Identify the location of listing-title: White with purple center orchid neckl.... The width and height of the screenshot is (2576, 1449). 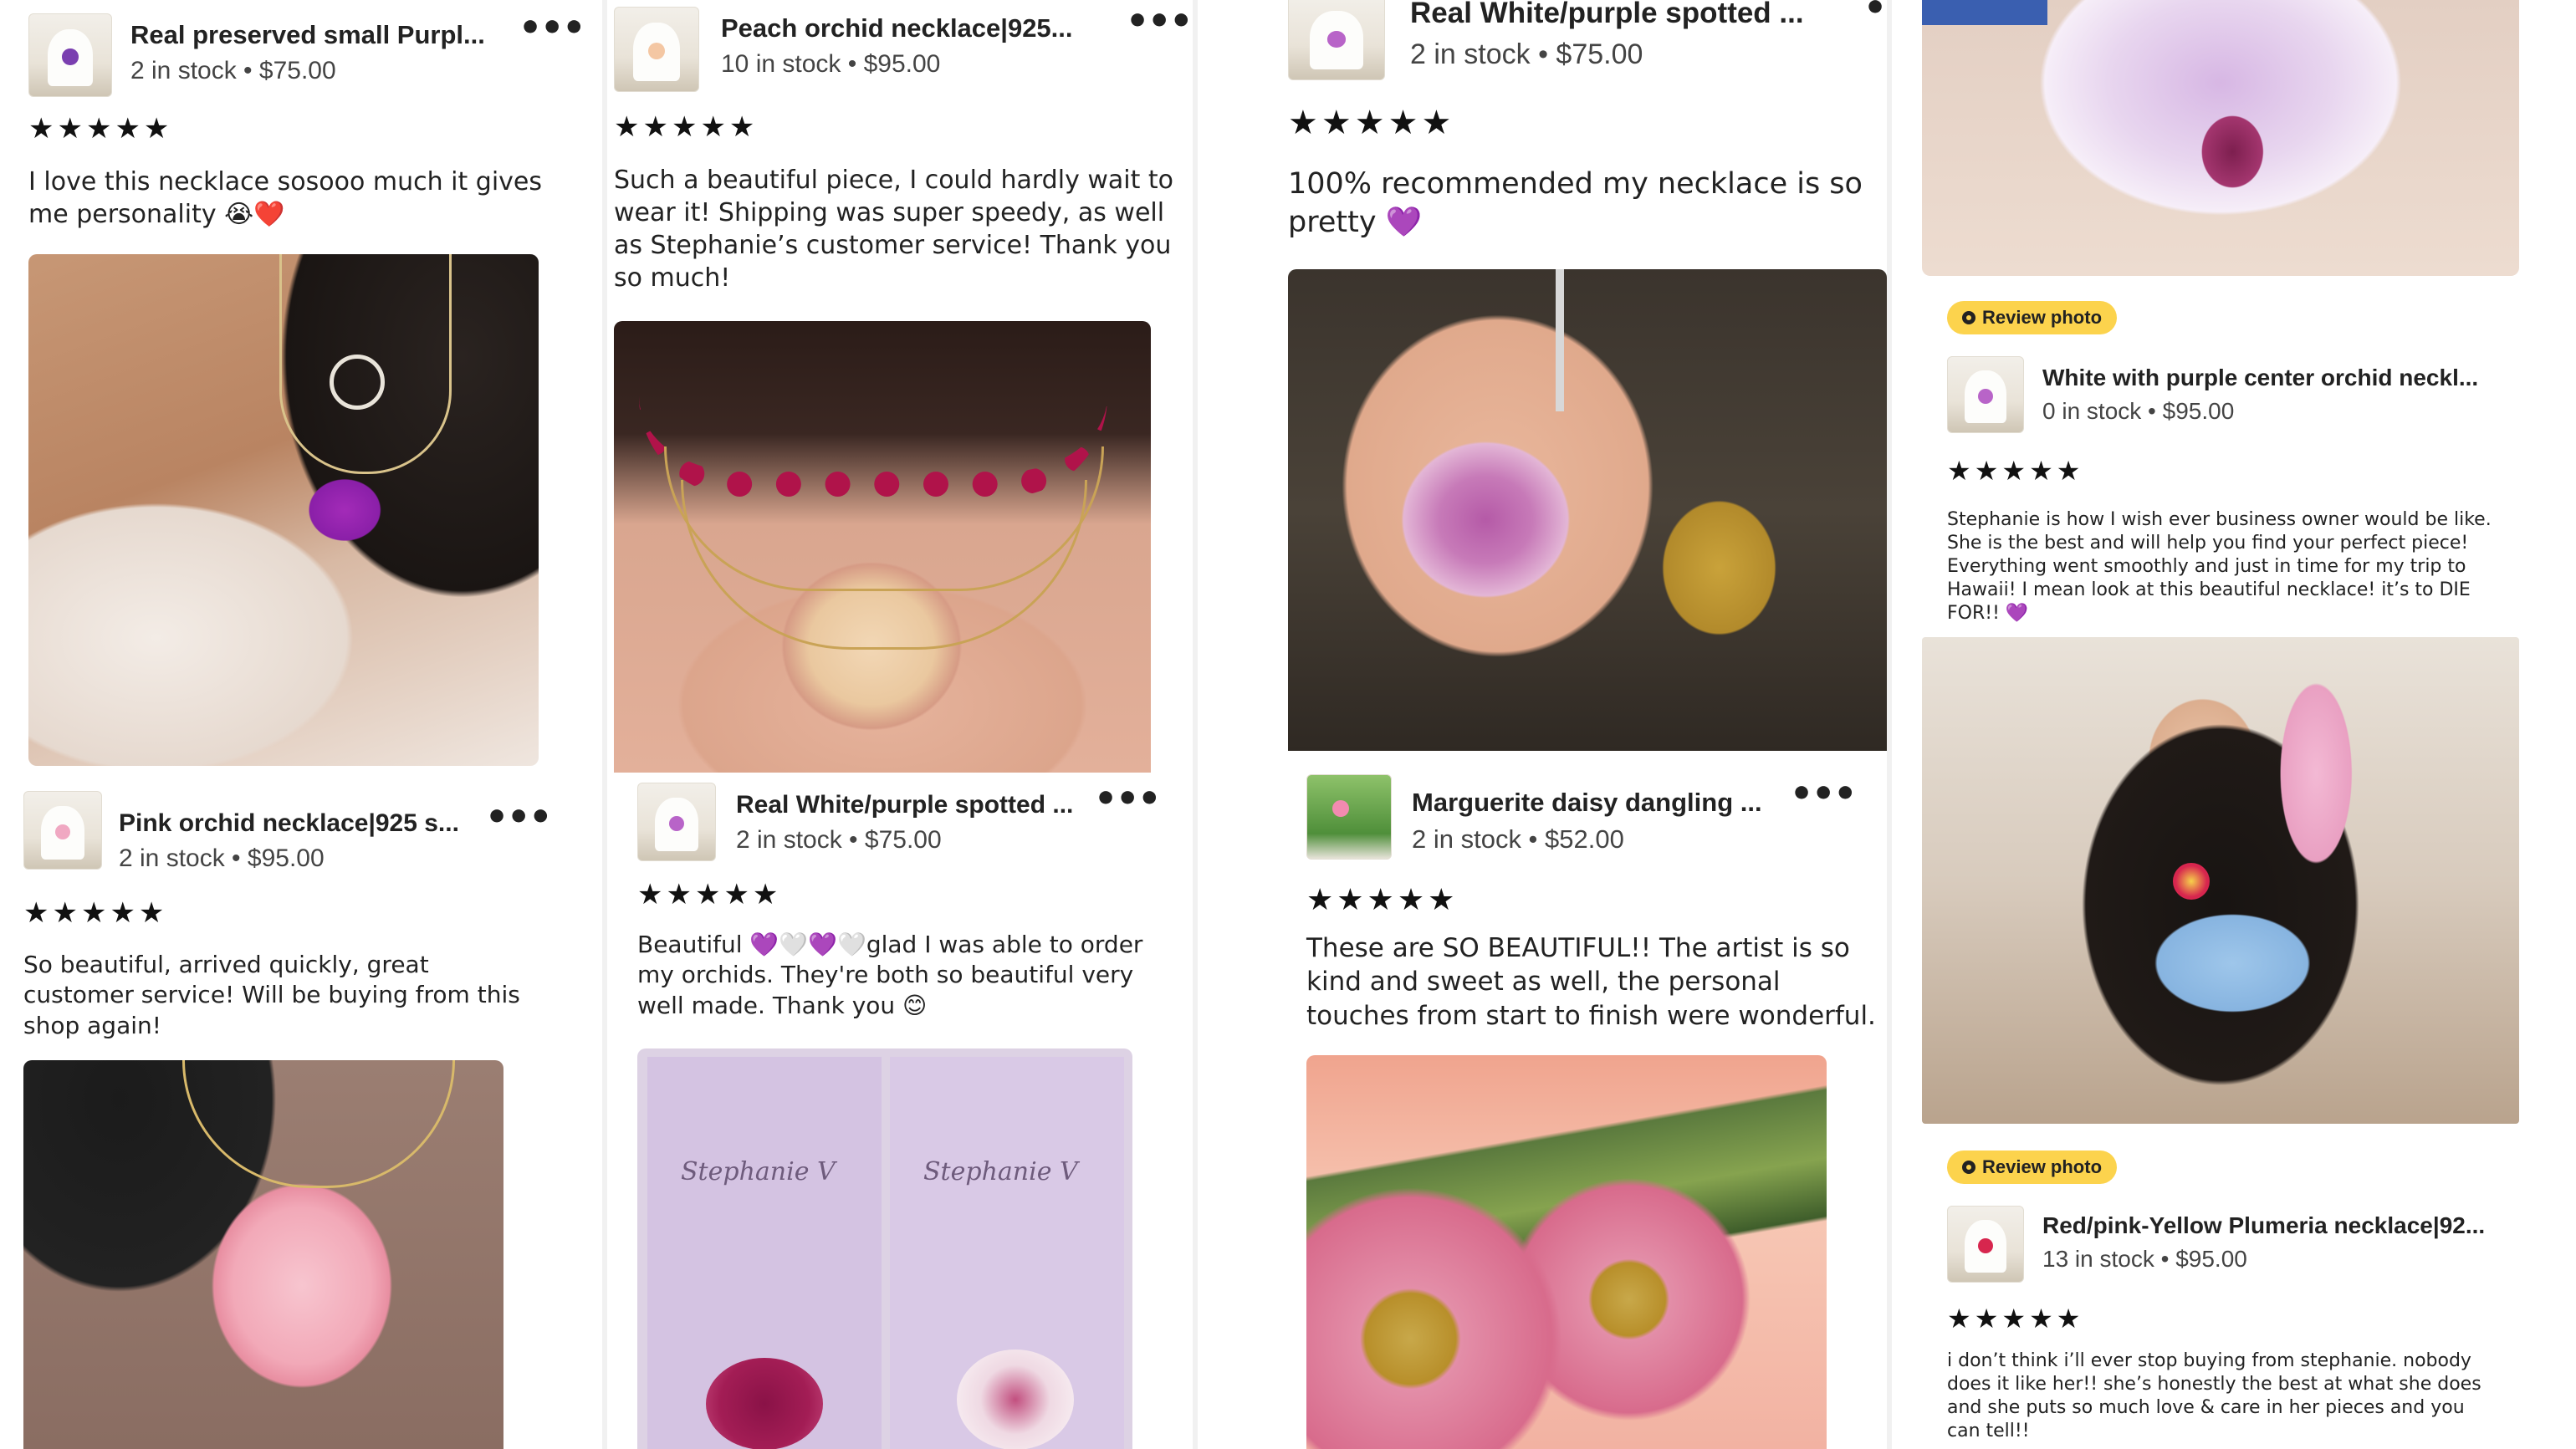
(2260, 378).